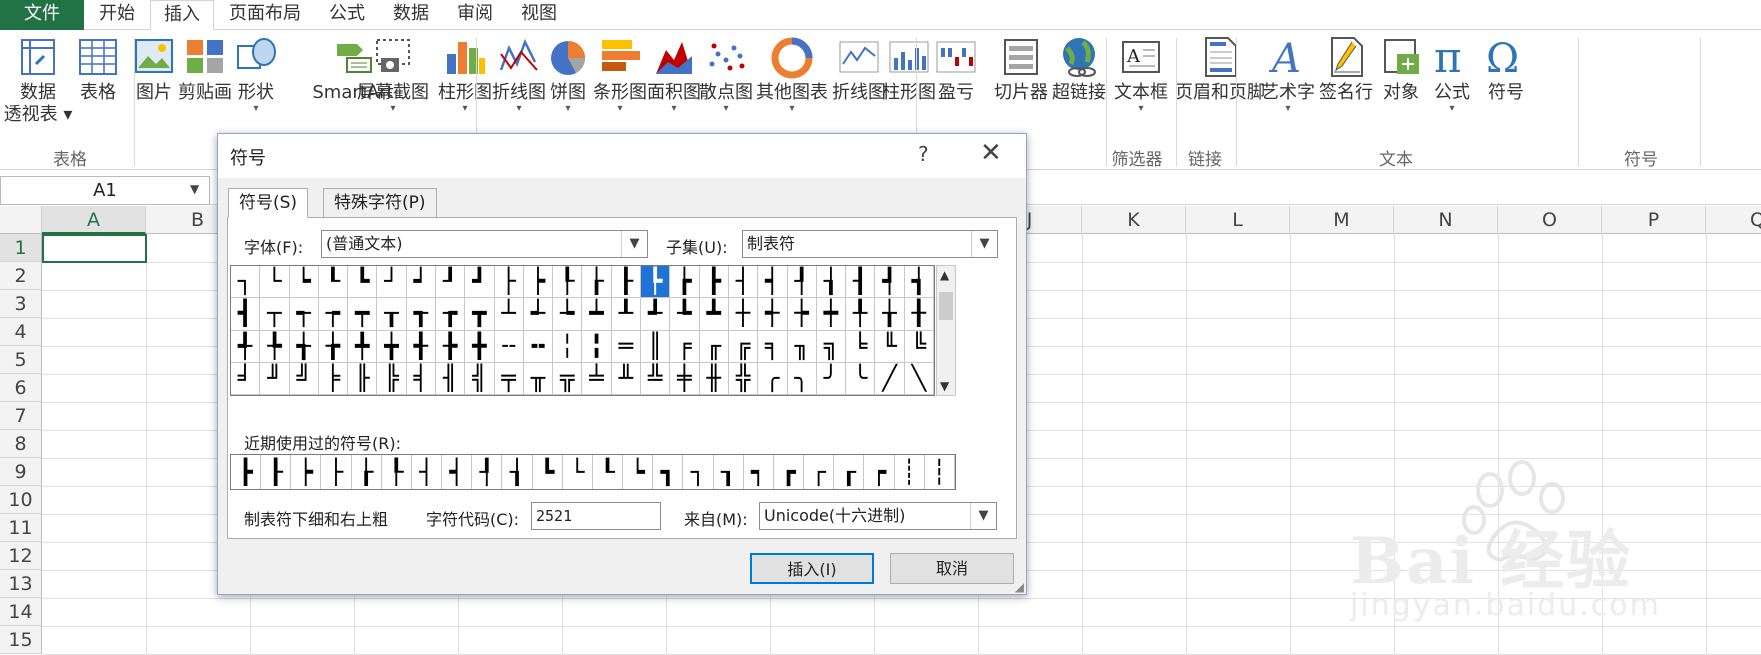  I want to click on symbol-cell: ╉, so click(421, 346).